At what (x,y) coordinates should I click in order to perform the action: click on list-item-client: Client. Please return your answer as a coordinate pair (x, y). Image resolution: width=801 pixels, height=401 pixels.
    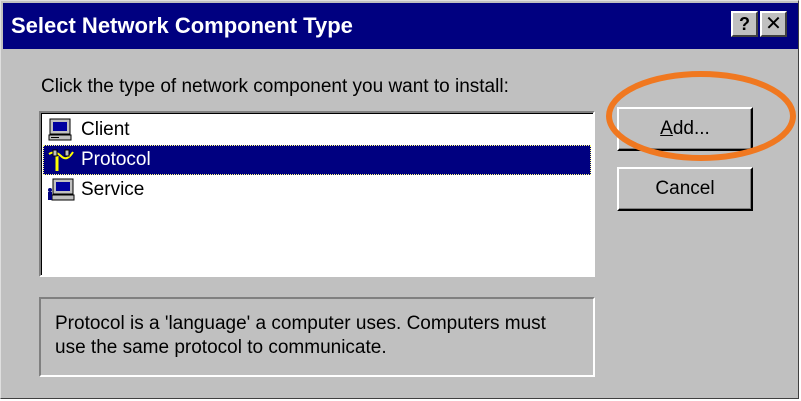
    Looking at the image, I should click on (317, 130).